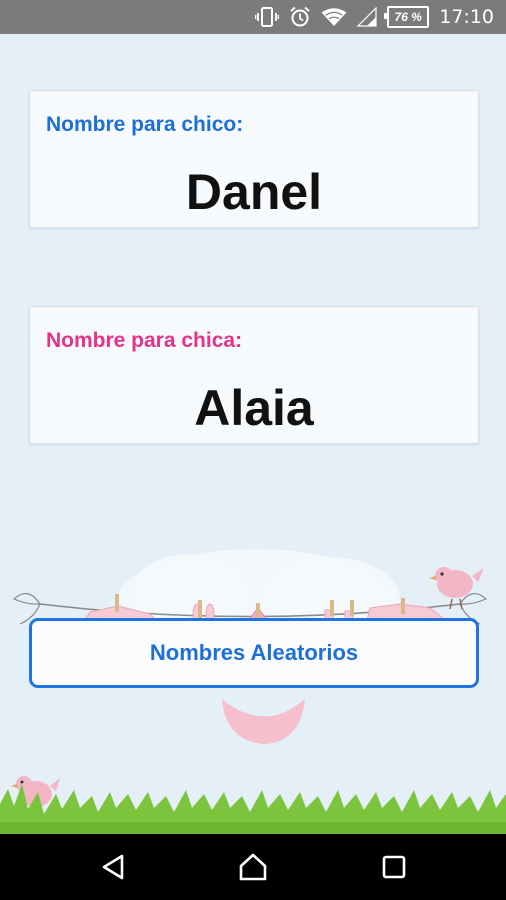 The image size is (506, 900). What do you see at coordinates (254, 375) in the screenshot?
I see `girl-name-card: Nombre para chica: Alaia` at bounding box center [254, 375].